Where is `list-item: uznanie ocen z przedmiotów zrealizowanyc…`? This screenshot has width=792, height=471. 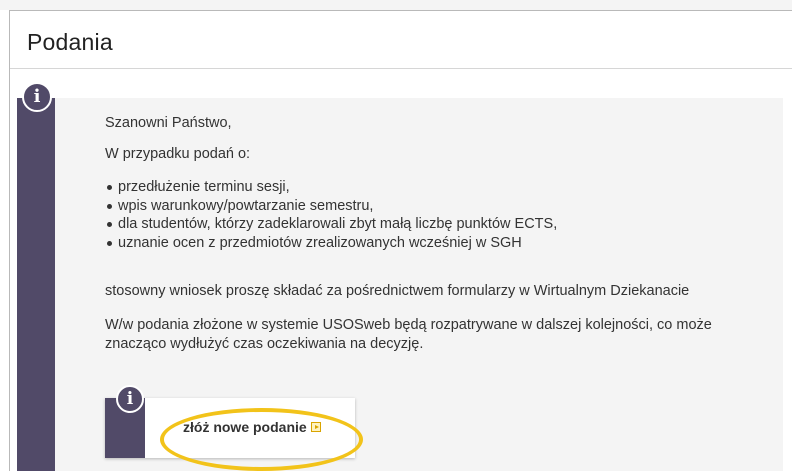
list-item: uznanie ocen z przedmiotów zrealizowanyc… is located at coordinates (331, 243).